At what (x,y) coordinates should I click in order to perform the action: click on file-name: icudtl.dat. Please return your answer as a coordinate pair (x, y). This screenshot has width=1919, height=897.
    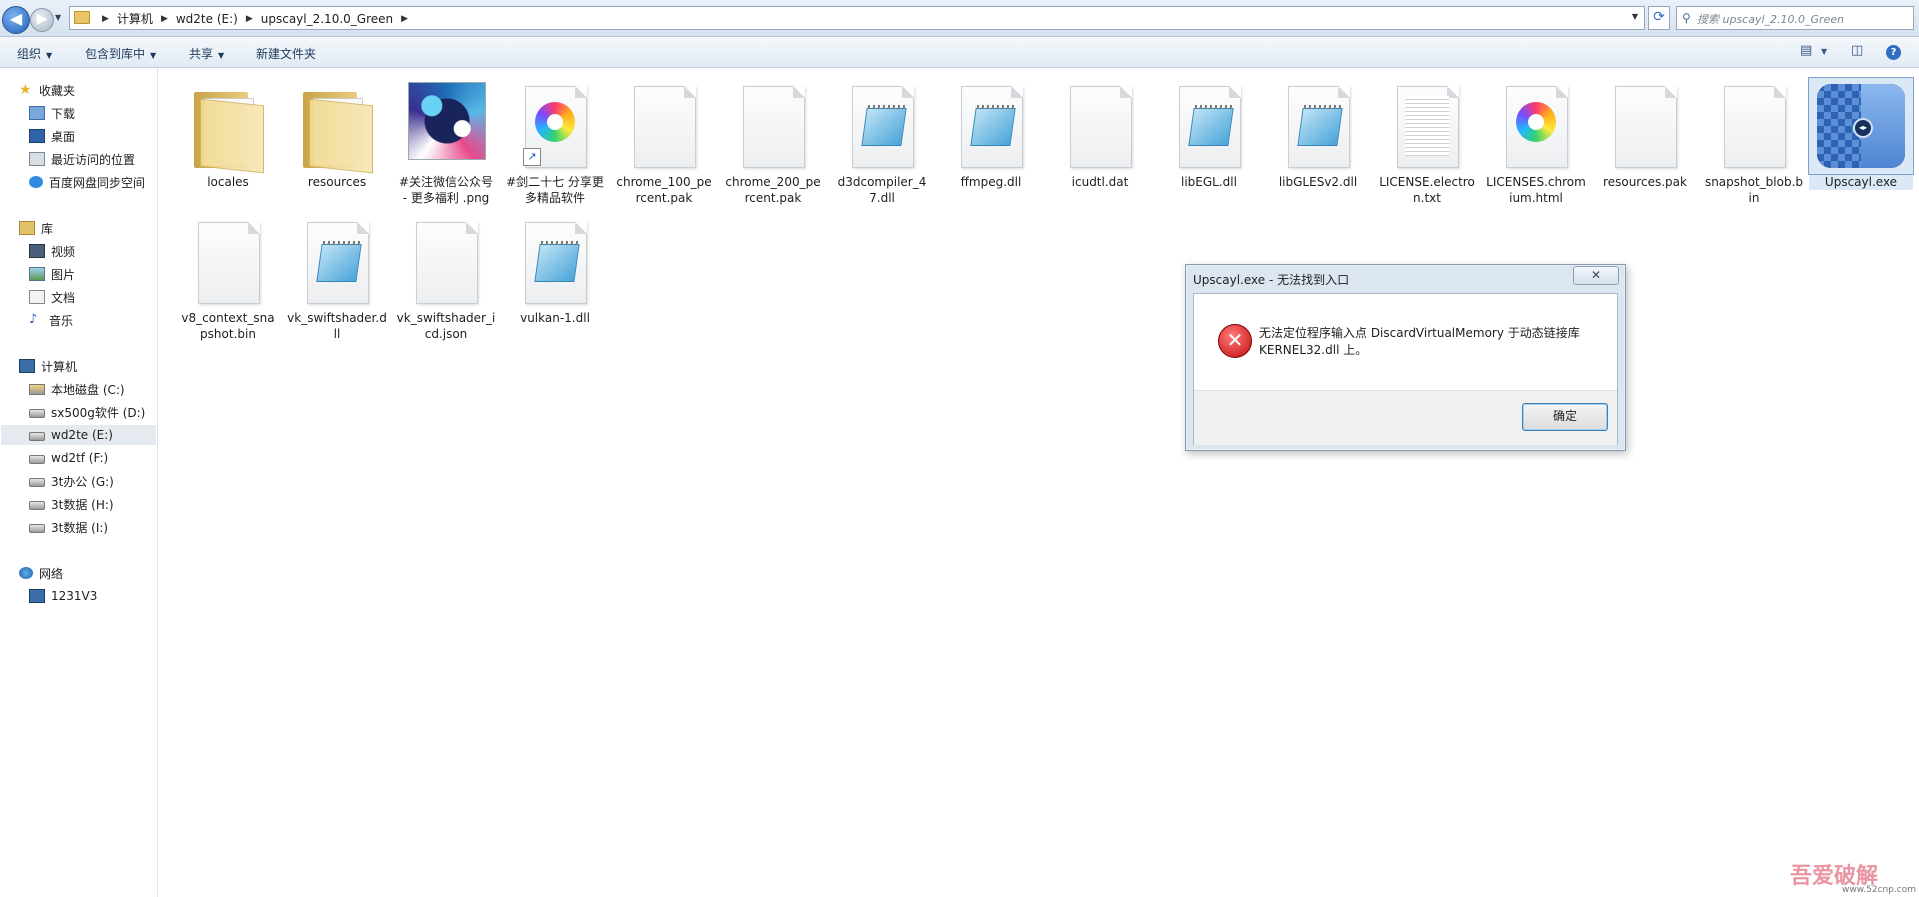
    Looking at the image, I should click on (1100, 182).